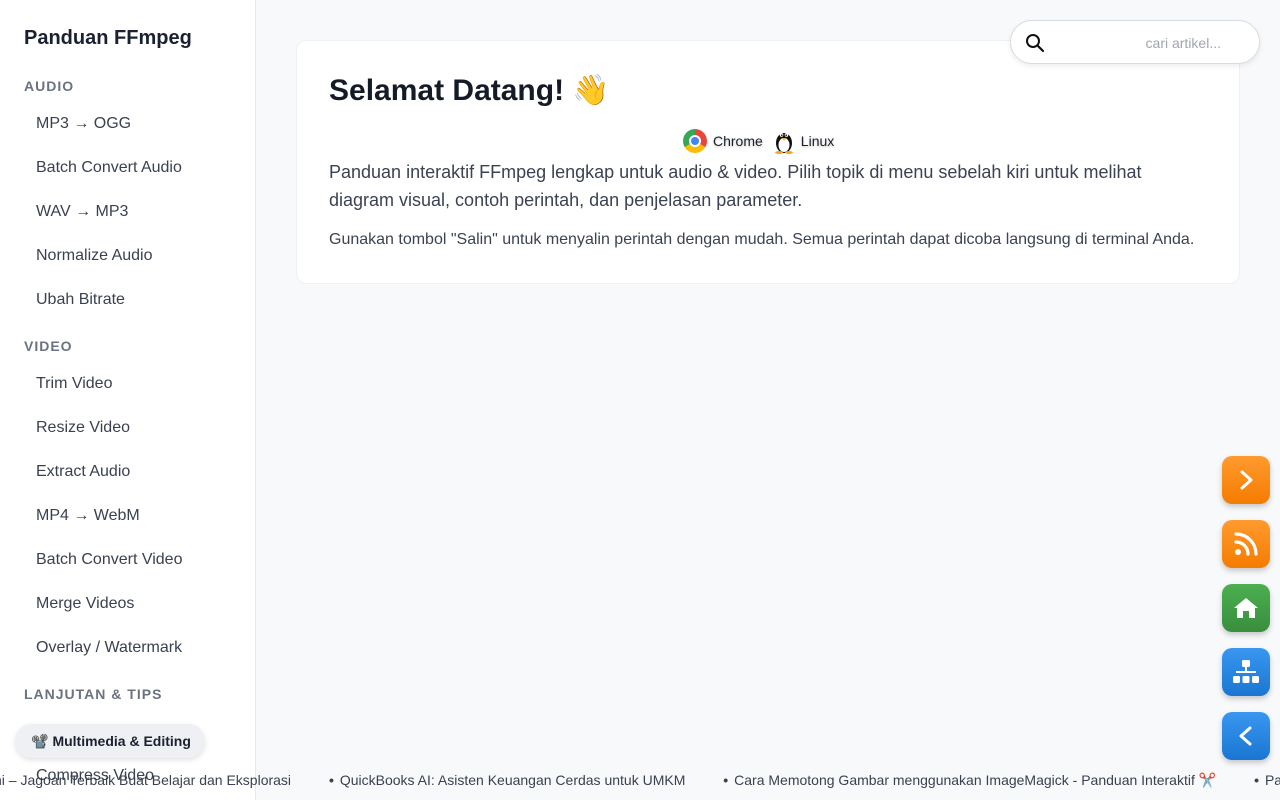  I want to click on page-title: Selamat Datang! 👋, so click(469, 90).